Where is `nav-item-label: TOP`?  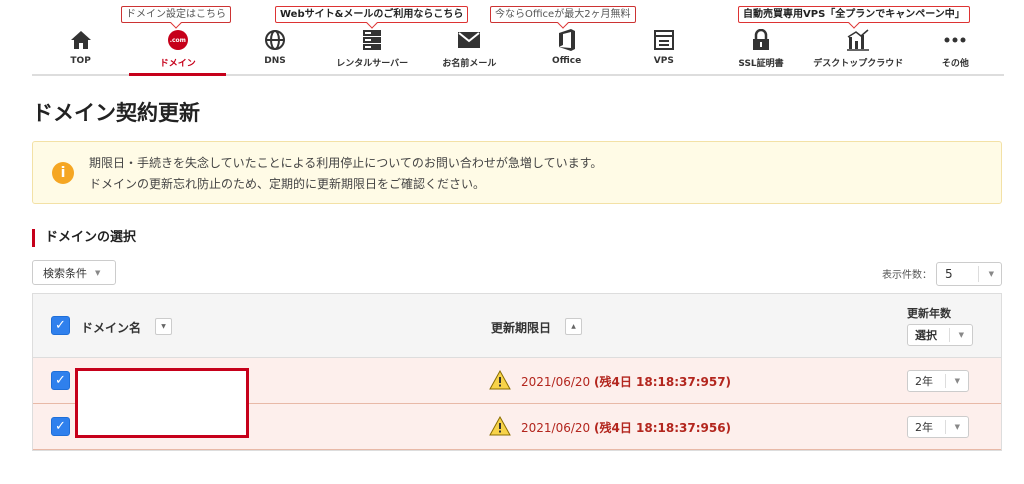
nav-item-label: TOP is located at coordinates (80, 61).